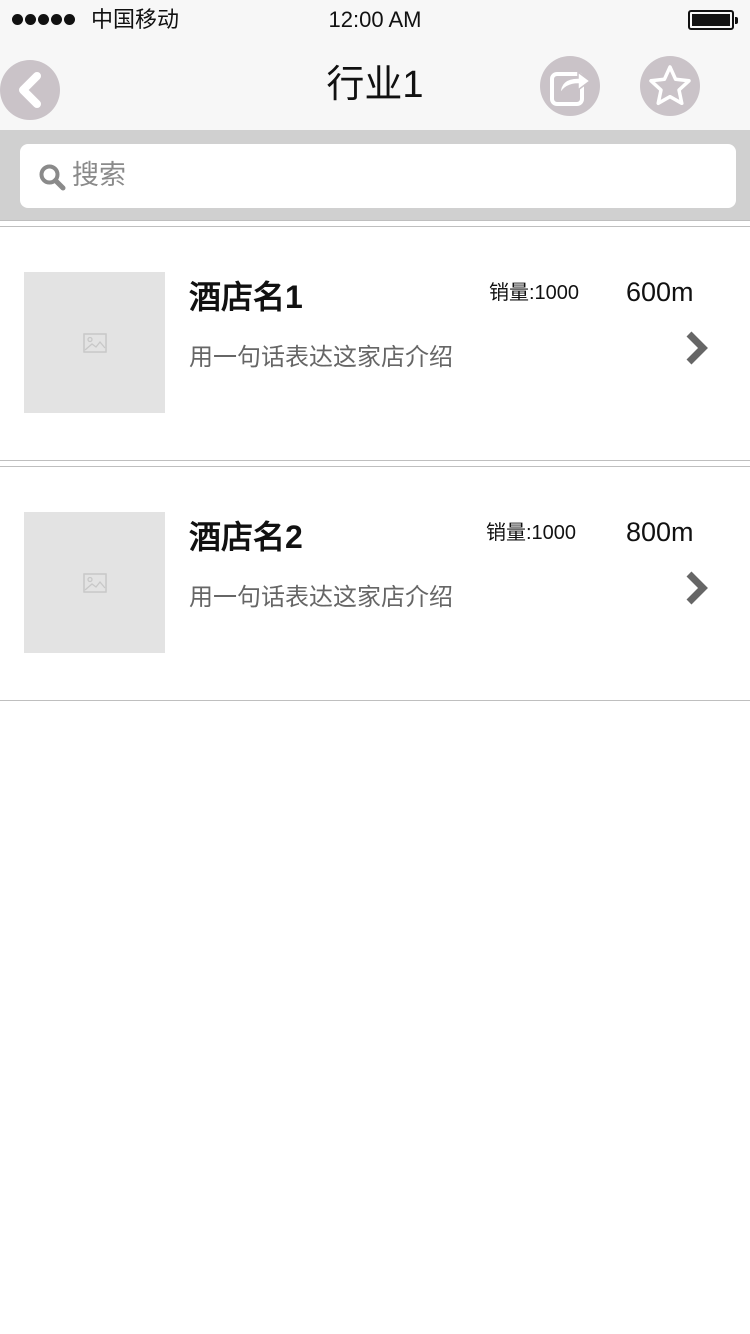 The width and height of the screenshot is (750, 1334). I want to click on star-icon, so click(670, 85).